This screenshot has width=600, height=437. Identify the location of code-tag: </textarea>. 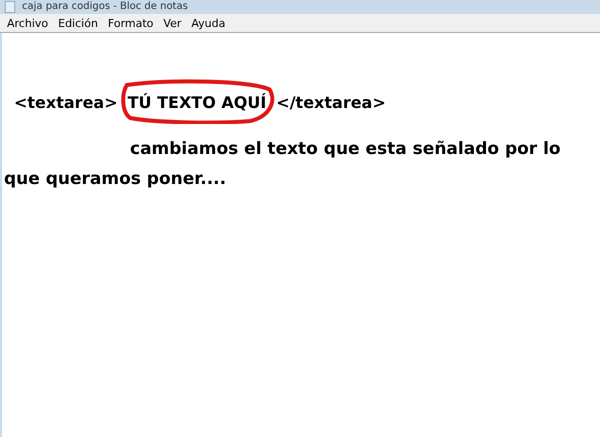
(331, 102).